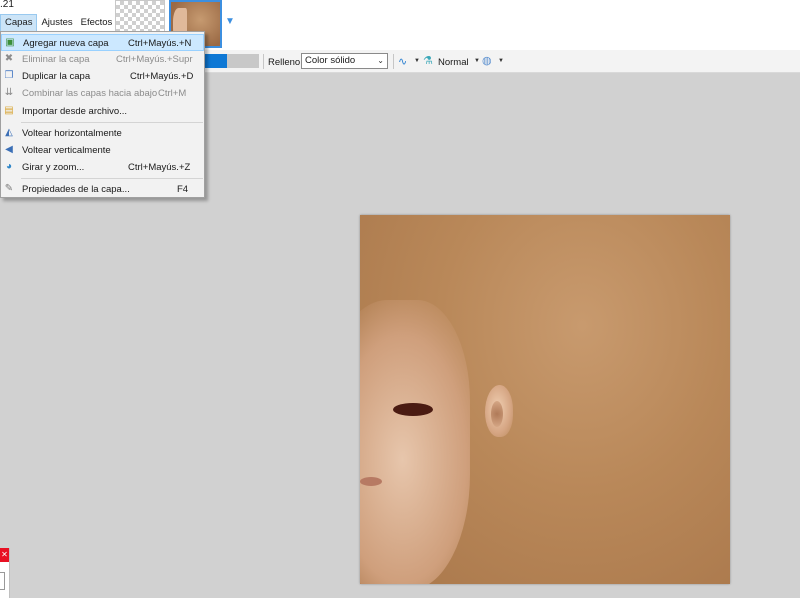  What do you see at coordinates (497, 414) in the screenshot?
I see `ear-inner` at bounding box center [497, 414].